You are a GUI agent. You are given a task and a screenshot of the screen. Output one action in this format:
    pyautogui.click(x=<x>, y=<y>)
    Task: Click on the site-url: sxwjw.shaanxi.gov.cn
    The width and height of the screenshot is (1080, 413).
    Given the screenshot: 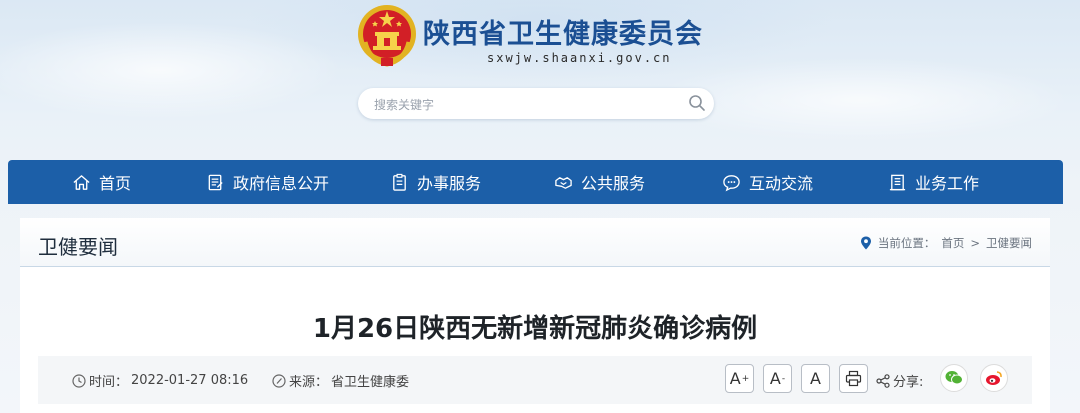 What is the action you would take?
    pyautogui.click(x=579, y=58)
    